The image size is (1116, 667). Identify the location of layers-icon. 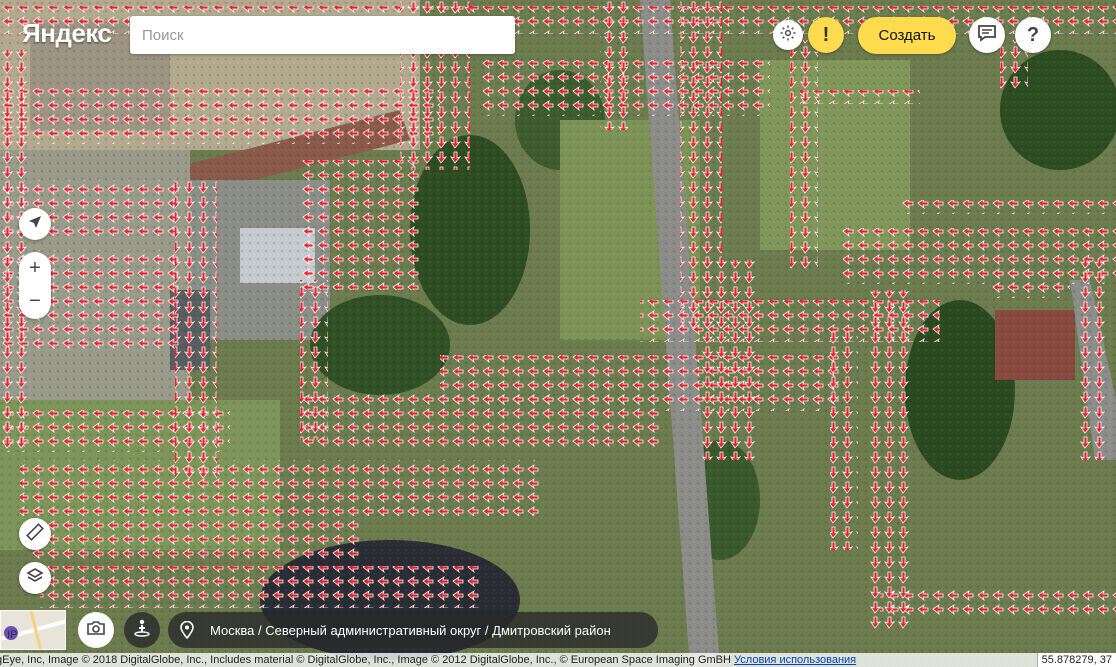
(35, 578).